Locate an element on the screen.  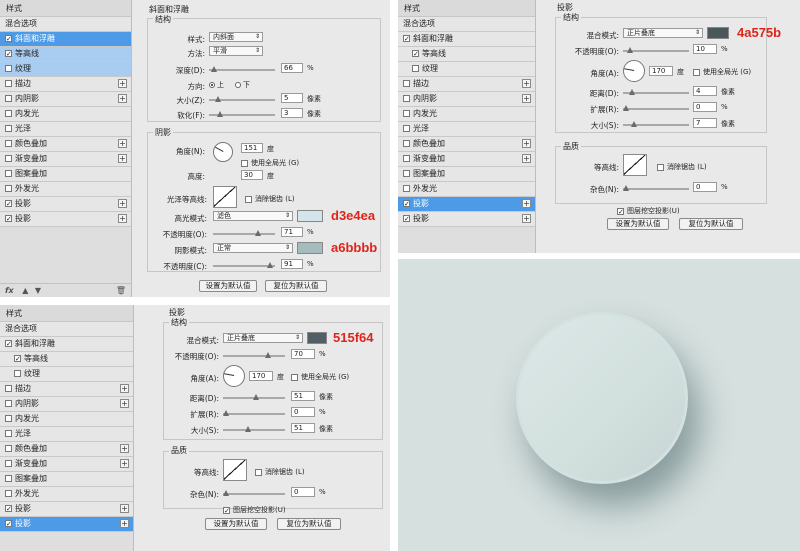
angle-input: 170 is located at coordinates (661, 71).